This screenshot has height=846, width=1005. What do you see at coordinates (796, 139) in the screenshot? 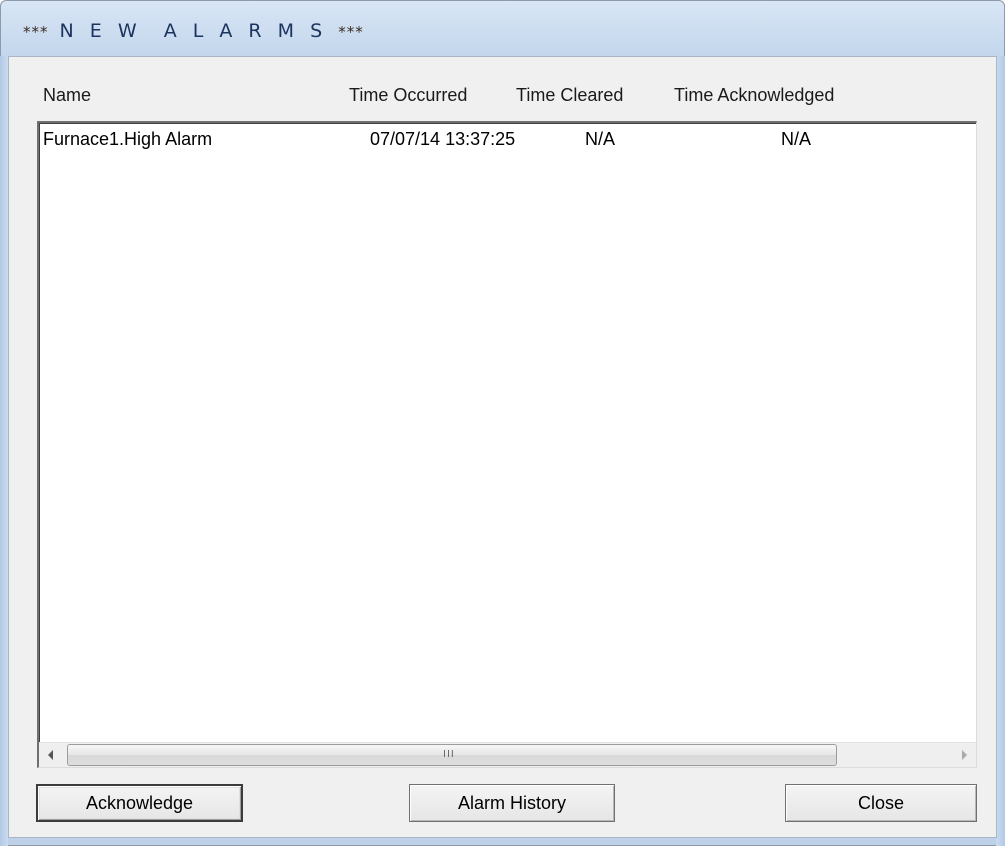
I see `alarm-time-acknowledged: N/A` at bounding box center [796, 139].